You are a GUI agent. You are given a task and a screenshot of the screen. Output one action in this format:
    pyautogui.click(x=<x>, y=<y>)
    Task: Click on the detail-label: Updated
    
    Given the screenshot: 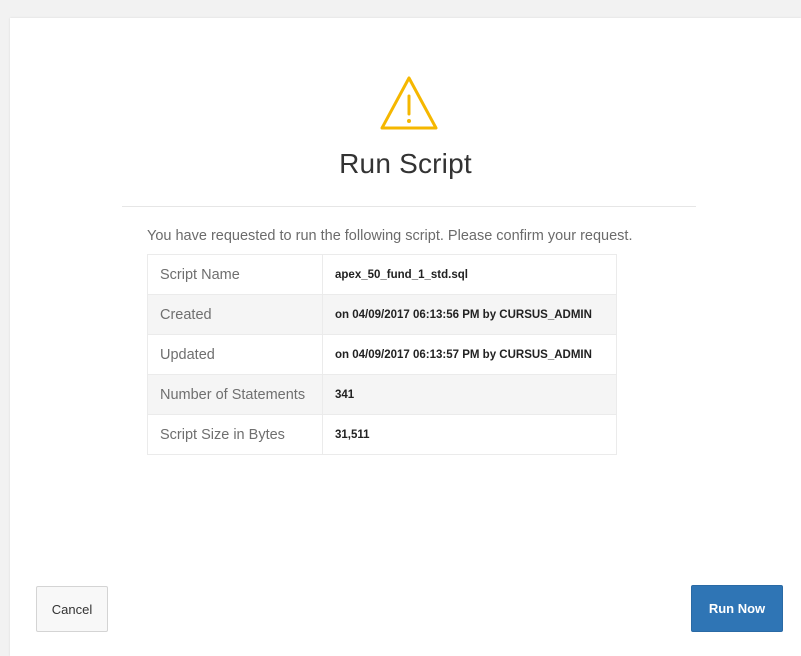 What is the action you would take?
    pyautogui.click(x=235, y=354)
    